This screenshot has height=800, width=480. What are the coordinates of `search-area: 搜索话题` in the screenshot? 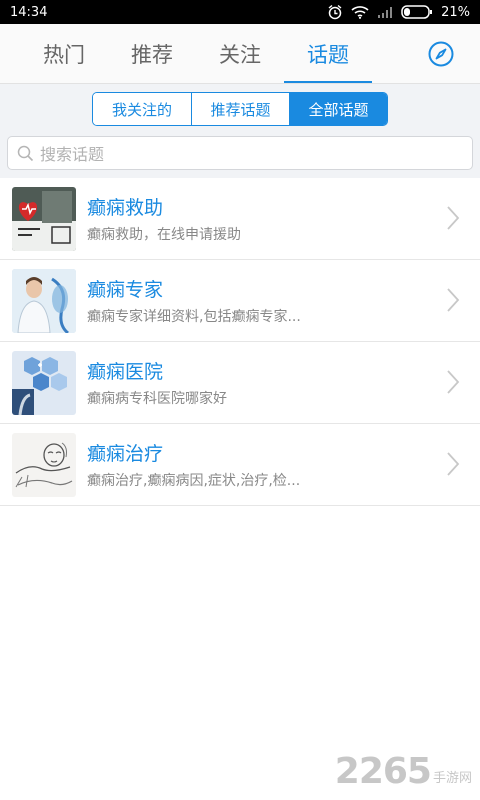 It's located at (240, 156).